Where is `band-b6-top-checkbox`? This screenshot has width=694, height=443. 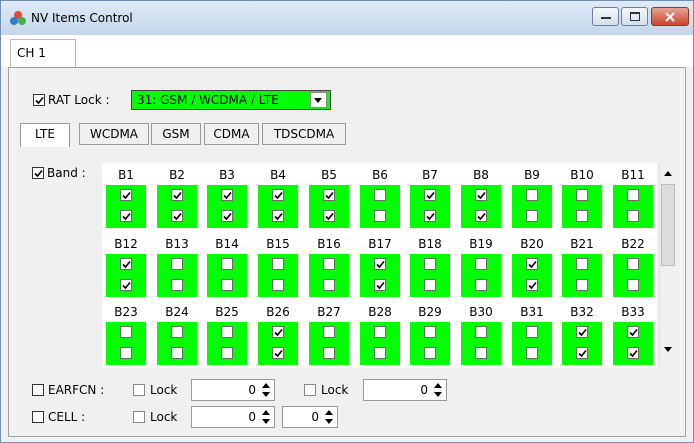 band-b6-top-checkbox is located at coordinates (380, 195).